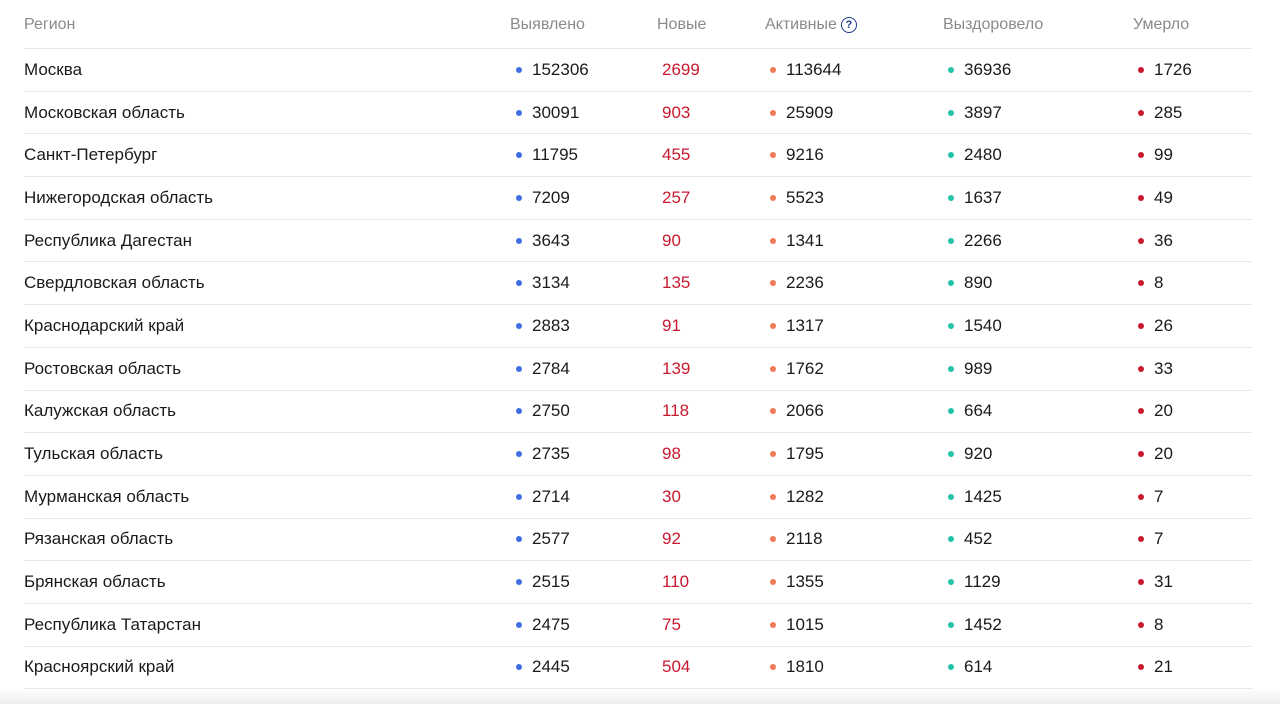 This screenshot has height=704, width=1280. I want to click on column-header-died: Умерло, so click(1192, 25).